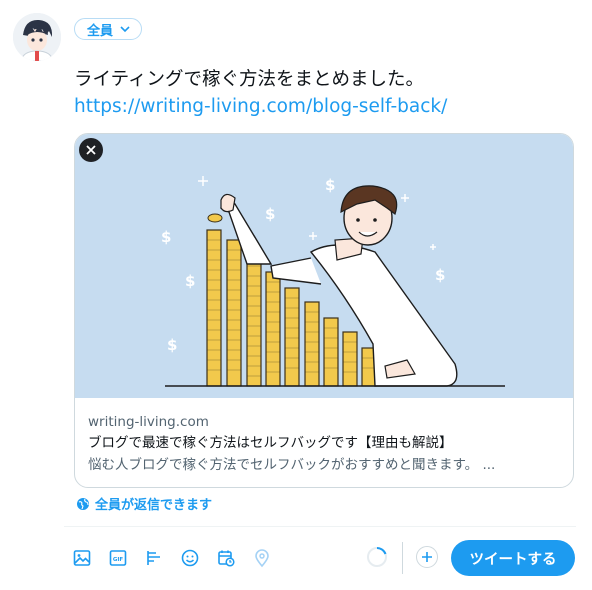 This screenshot has height=590, width=592. Describe the element at coordinates (320, 526) in the screenshot. I see `divider` at that location.